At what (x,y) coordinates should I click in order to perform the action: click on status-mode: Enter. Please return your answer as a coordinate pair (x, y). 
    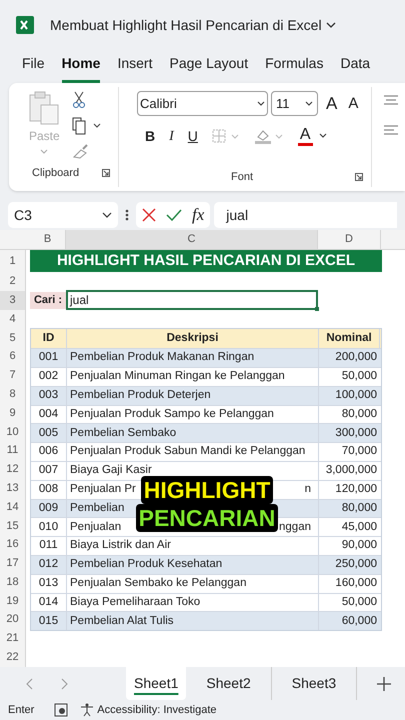
    Looking at the image, I should click on (21, 710).